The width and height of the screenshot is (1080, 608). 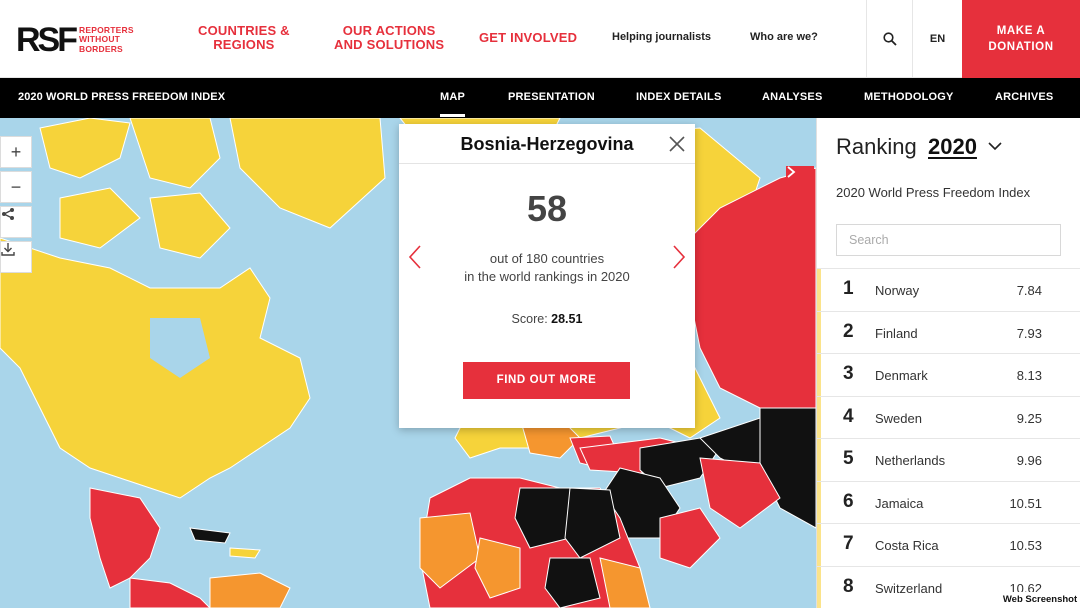 What do you see at coordinates (551, 97) in the screenshot?
I see `tab-presentation: PRESENTATION` at bounding box center [551, 97].